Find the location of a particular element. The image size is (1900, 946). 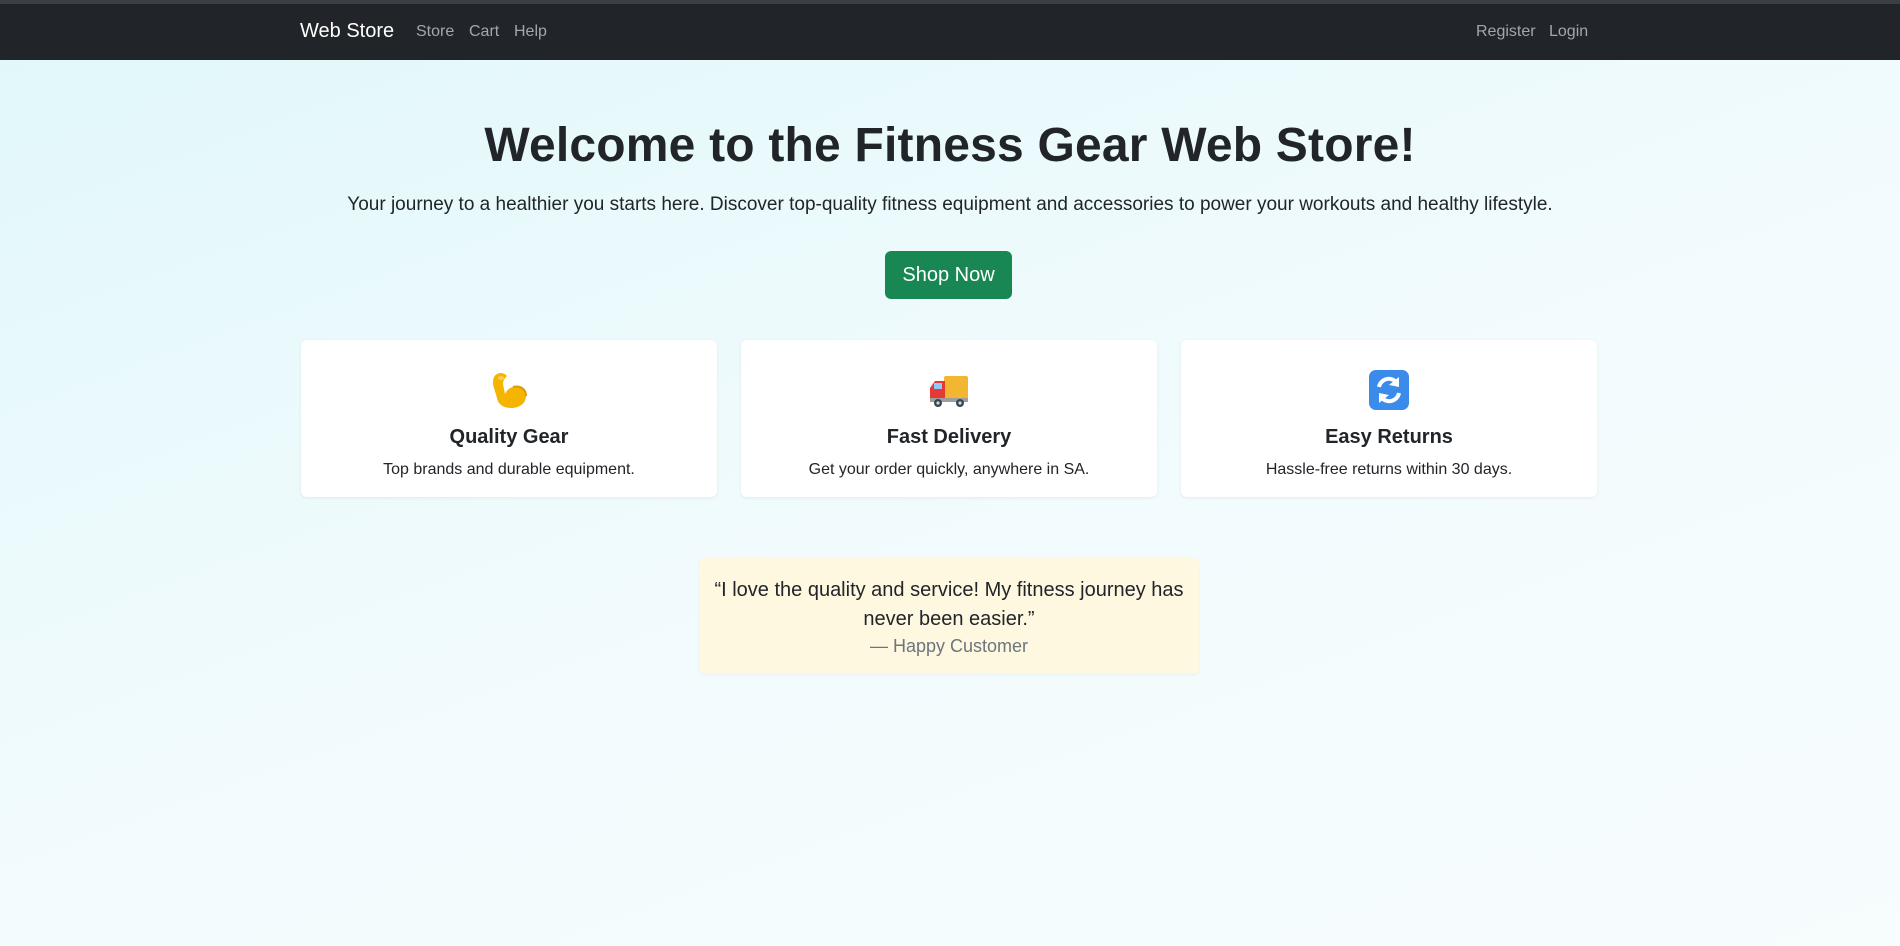

feature-title: Easy Returns is located at coordinates (1389, 437).